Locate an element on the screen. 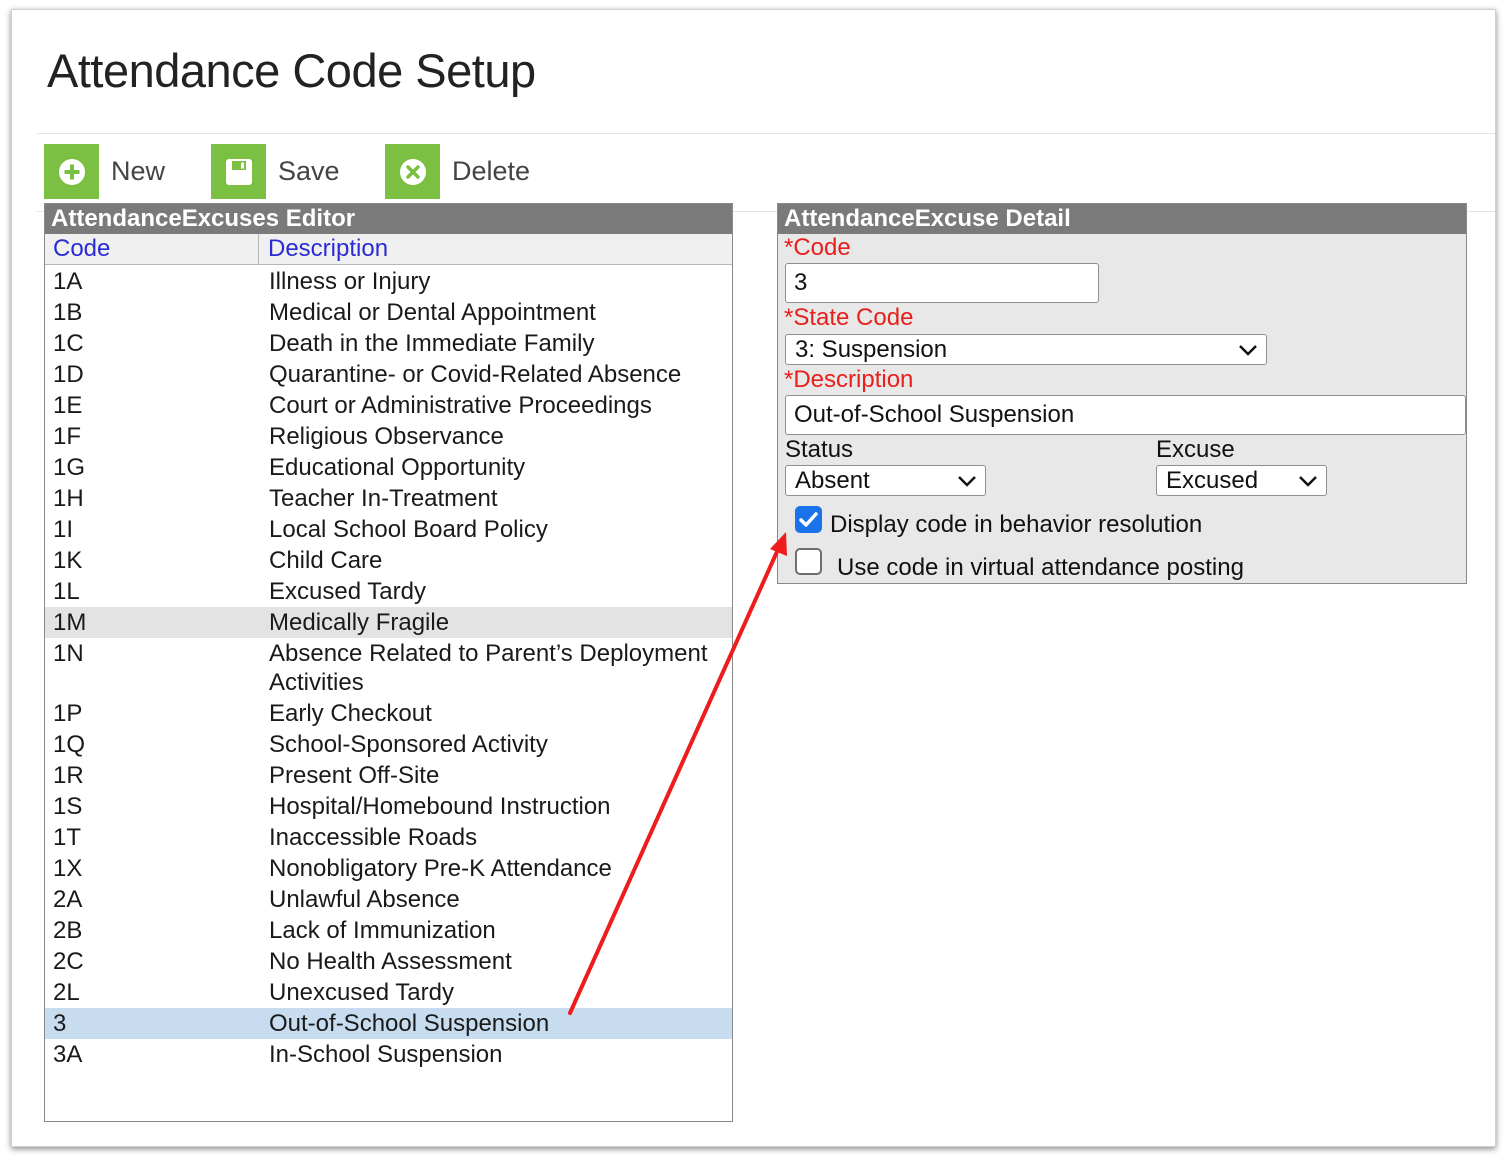 The image size is (1508, 1163). description-label: *Description is located at coordinates (849, 379).